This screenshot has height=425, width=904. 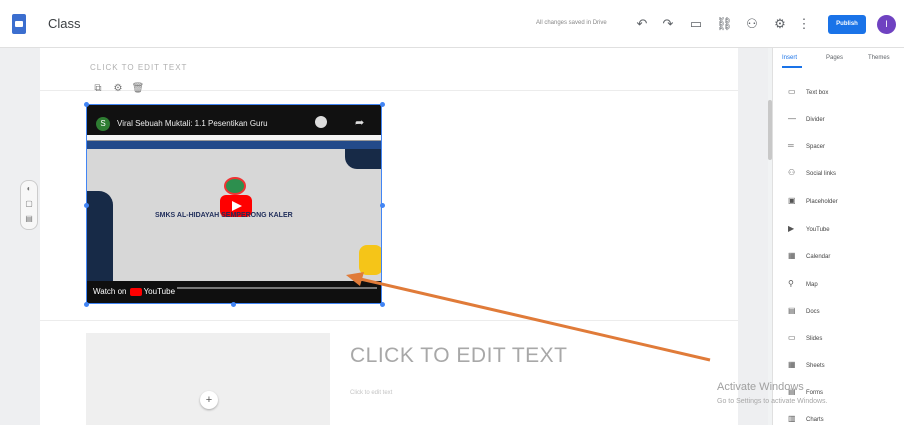 I want to click on annotation-arrow, so click(x=528, y=317).